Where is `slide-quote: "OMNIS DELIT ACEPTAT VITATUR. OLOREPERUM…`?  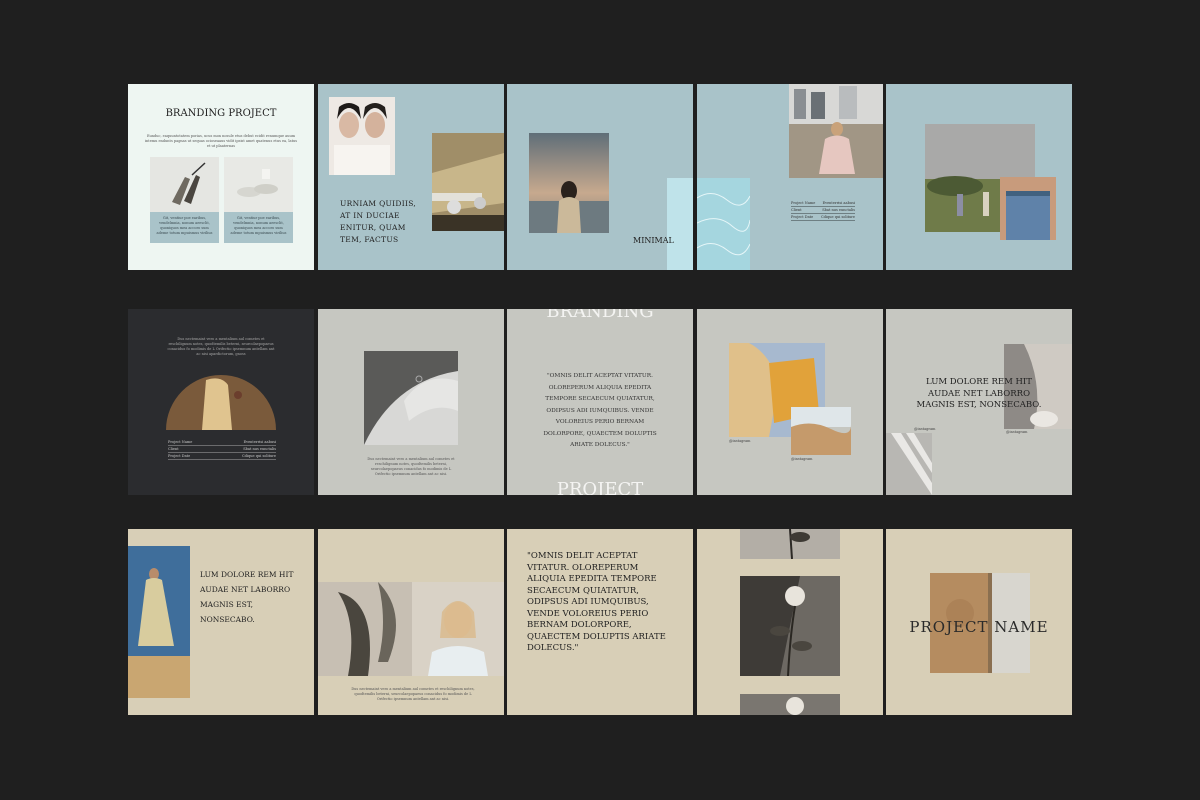 slide-quote: "OMNIS DELIT ACEPTAT VITATUR. OLOREPERUM… is located at coordinates (600, 622).